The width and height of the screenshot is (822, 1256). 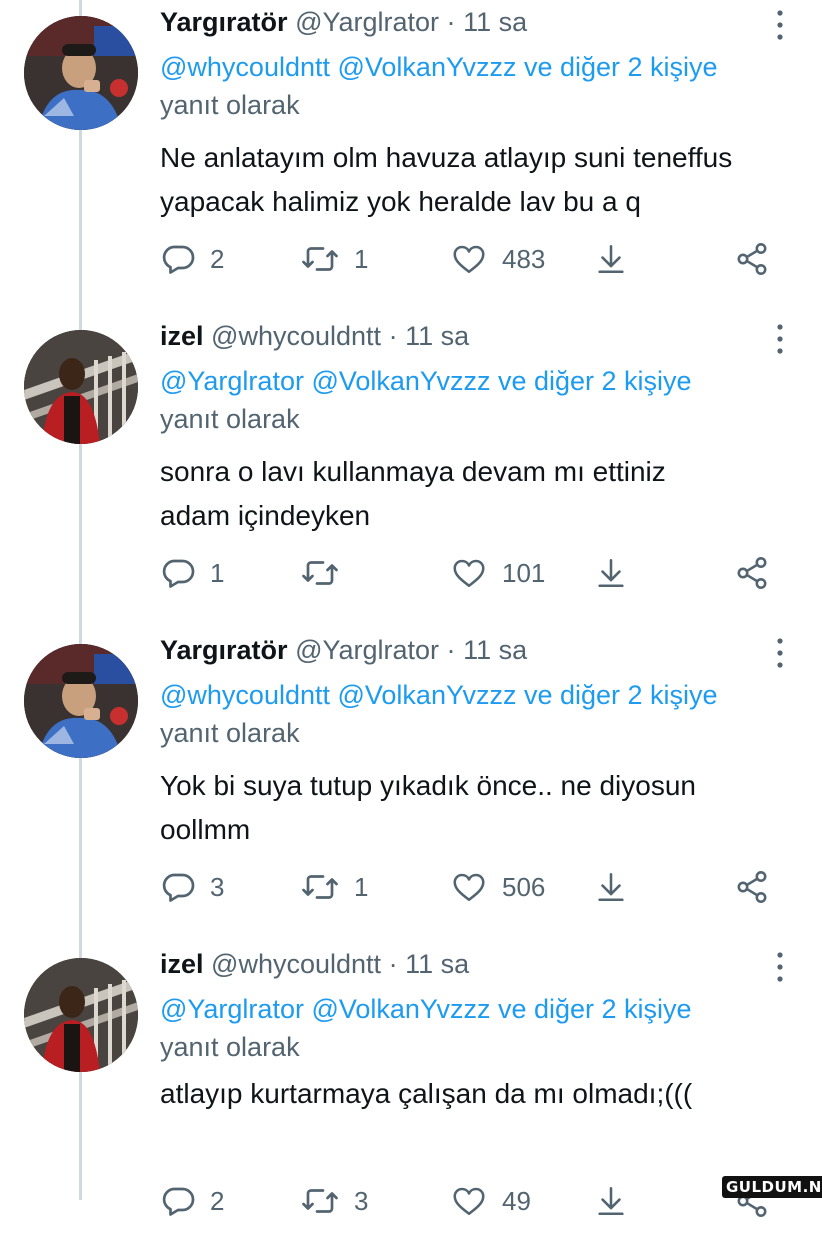 I want to click on like-button: 49, so click(x=490, y=1201).